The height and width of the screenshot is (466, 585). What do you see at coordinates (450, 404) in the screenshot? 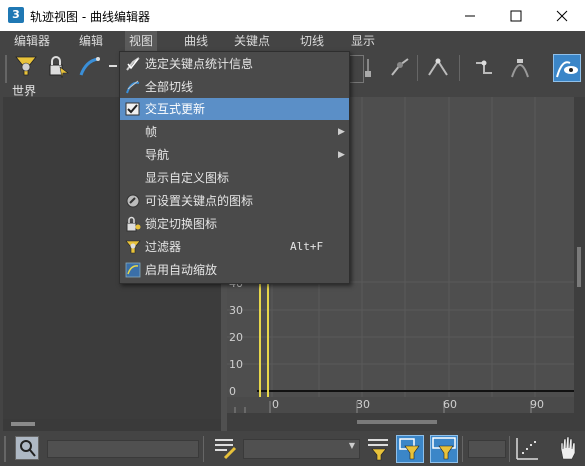
I see `x-tick-label: 60` at bounding box center [450, 404].